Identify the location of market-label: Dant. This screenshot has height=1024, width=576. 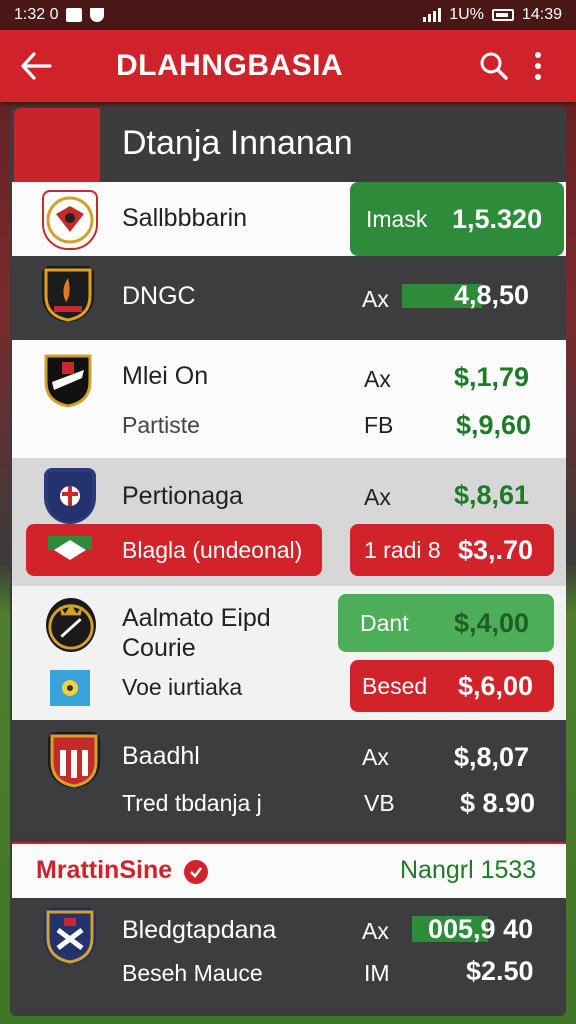
(384, 623).